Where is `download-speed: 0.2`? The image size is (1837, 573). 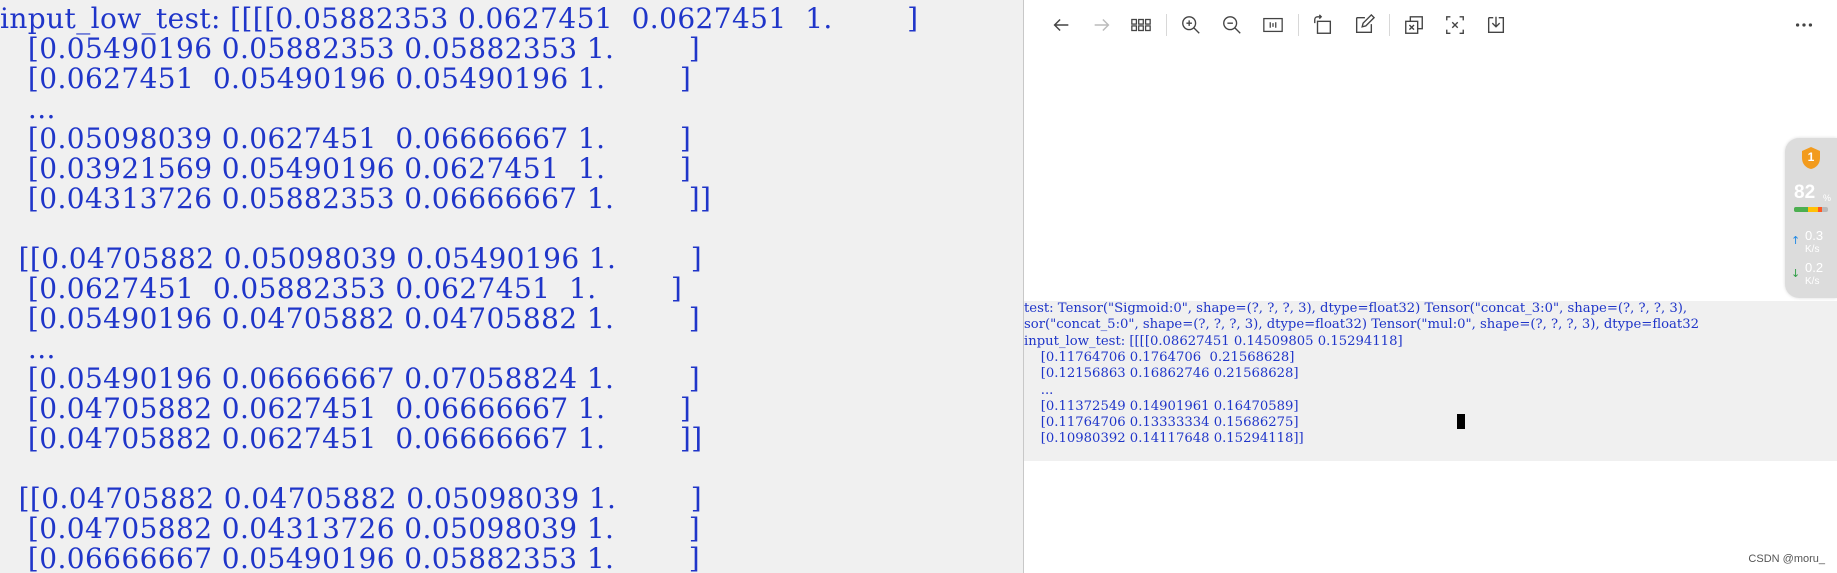
download-speed: 0.2 is located at coordinates (1814, 267).